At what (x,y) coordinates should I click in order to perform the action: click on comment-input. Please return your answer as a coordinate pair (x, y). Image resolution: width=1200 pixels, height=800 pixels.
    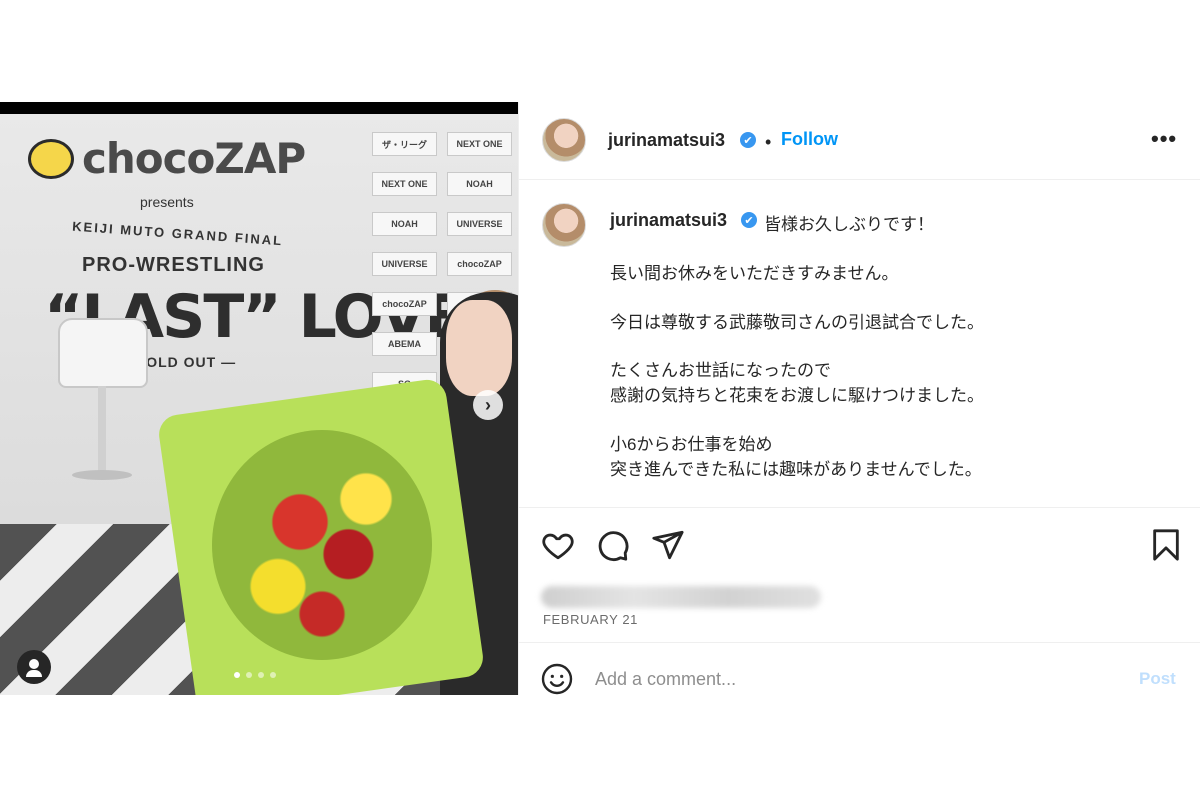
    Looking at the image, I should click on (855, 679).